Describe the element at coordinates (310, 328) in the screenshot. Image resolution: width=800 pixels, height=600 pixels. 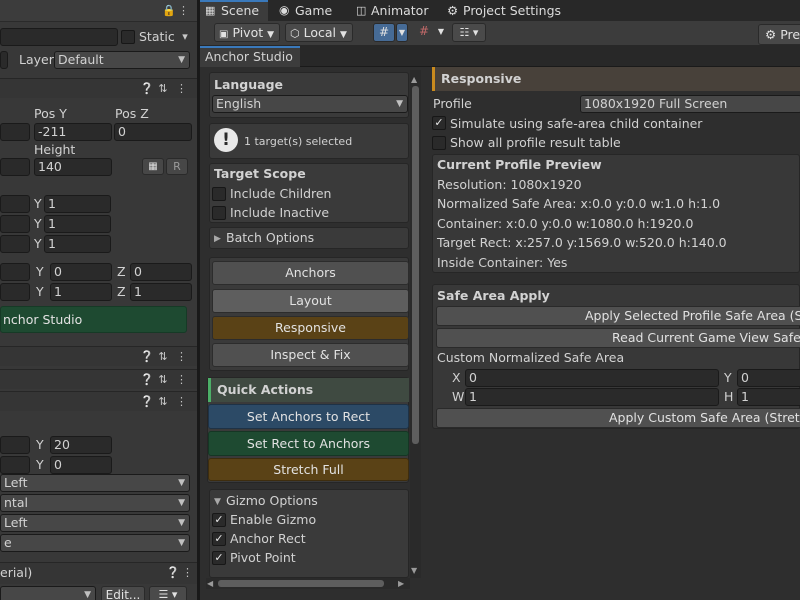
I see `responsive-mode-button: Responsive` at that location.